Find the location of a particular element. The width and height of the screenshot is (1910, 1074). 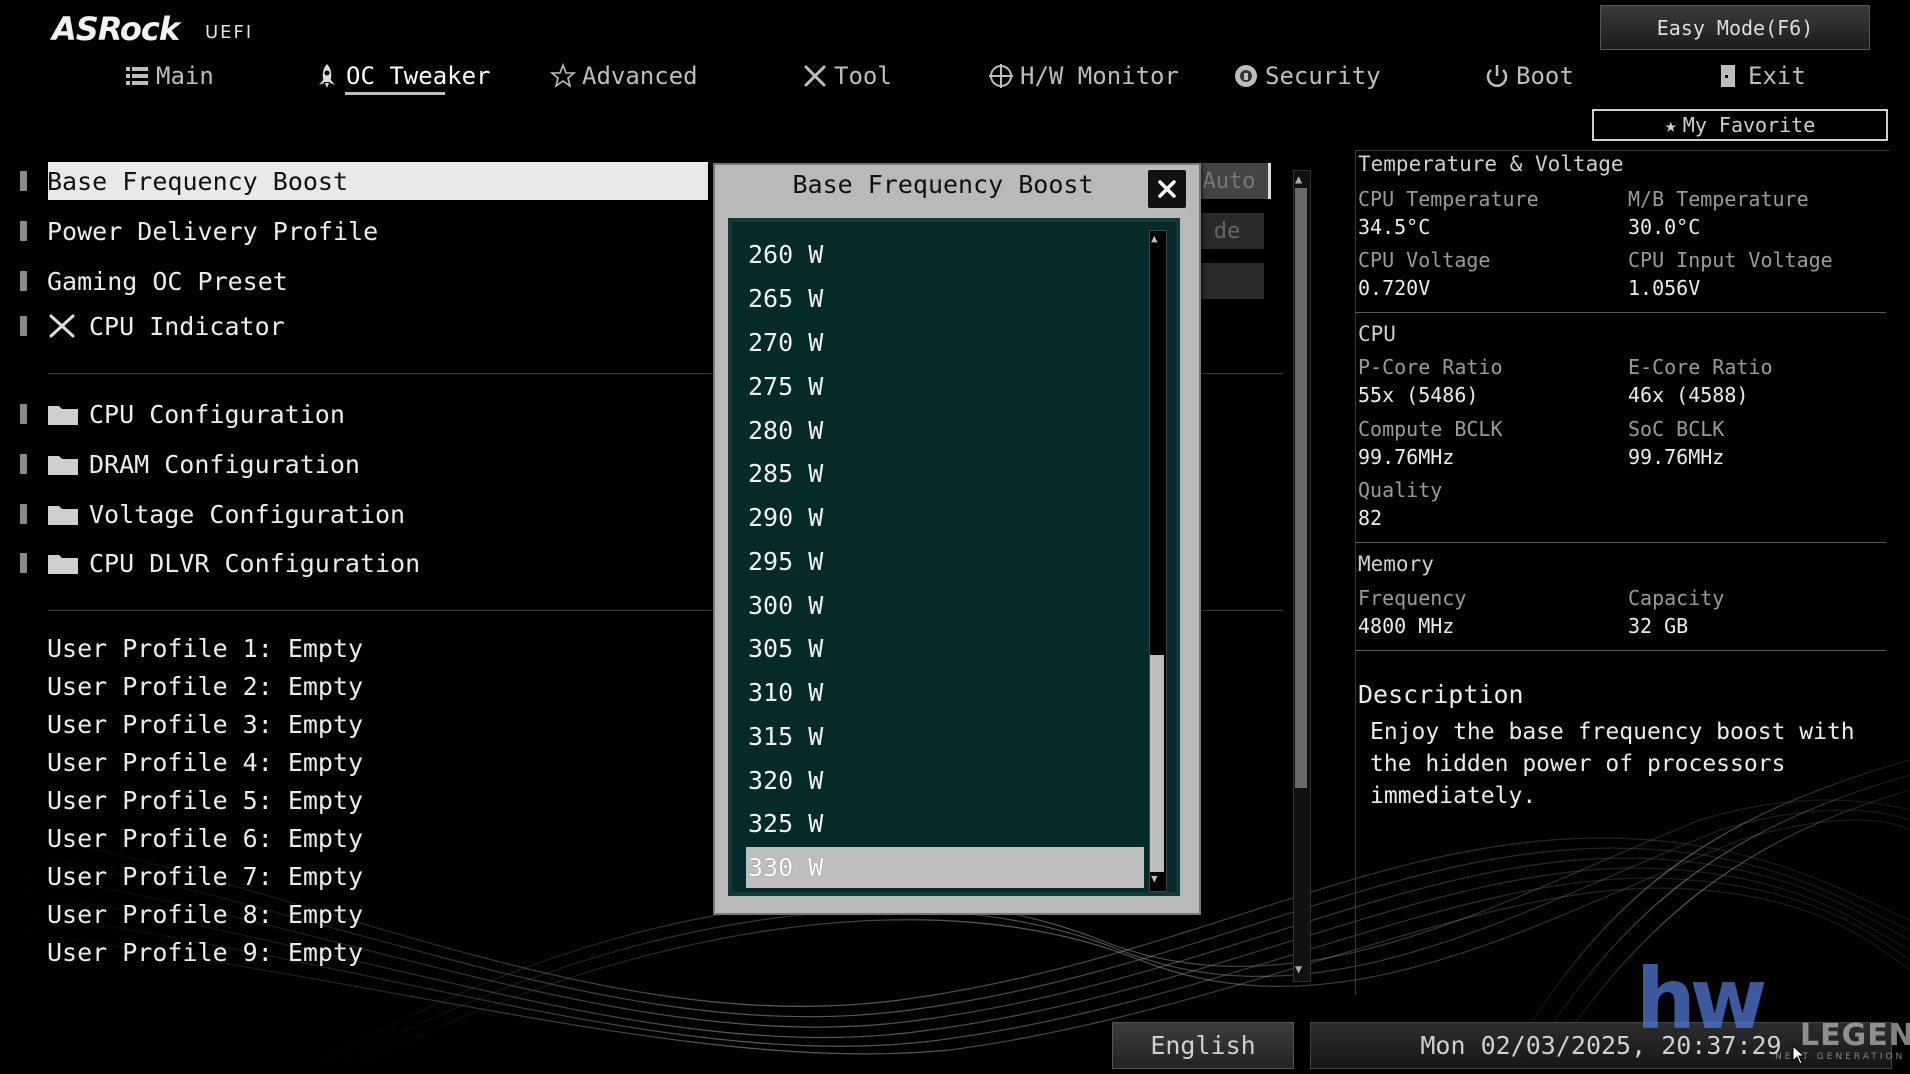

option-label: 290 W is located at coordinates (786, 517).